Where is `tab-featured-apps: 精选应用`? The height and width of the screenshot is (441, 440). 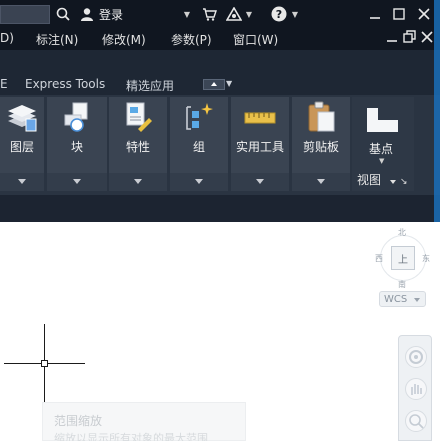 tab-featured-apps: 精选应用 is located at coordinates (150, 85).